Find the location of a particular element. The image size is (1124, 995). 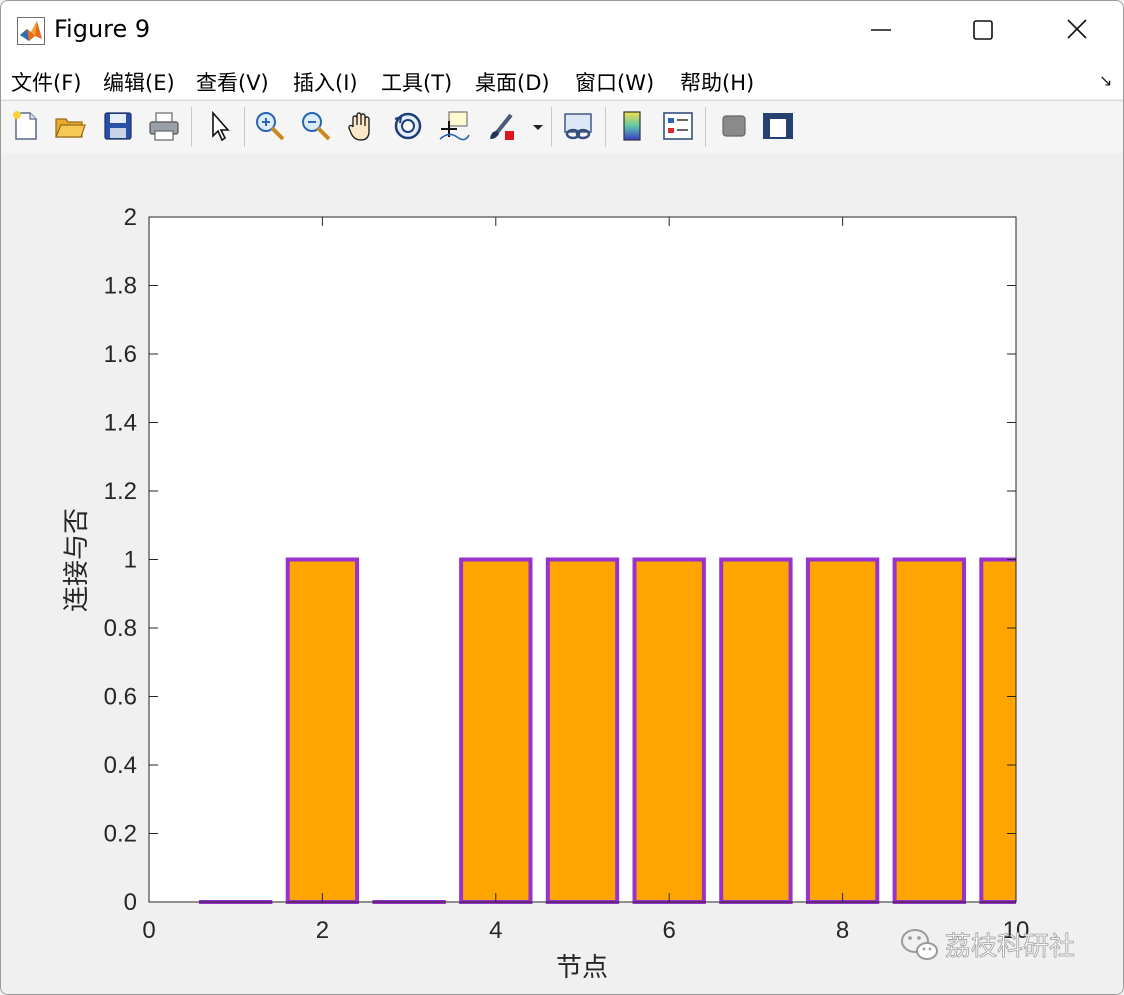

x-tick-label: 4 is located at coordinates (495, 930).